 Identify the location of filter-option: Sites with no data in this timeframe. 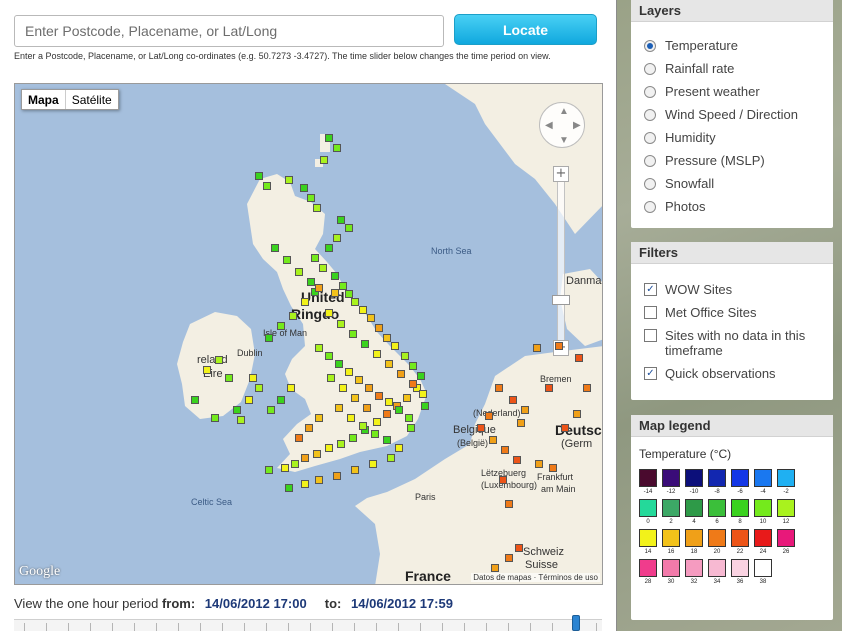
(732, 343).